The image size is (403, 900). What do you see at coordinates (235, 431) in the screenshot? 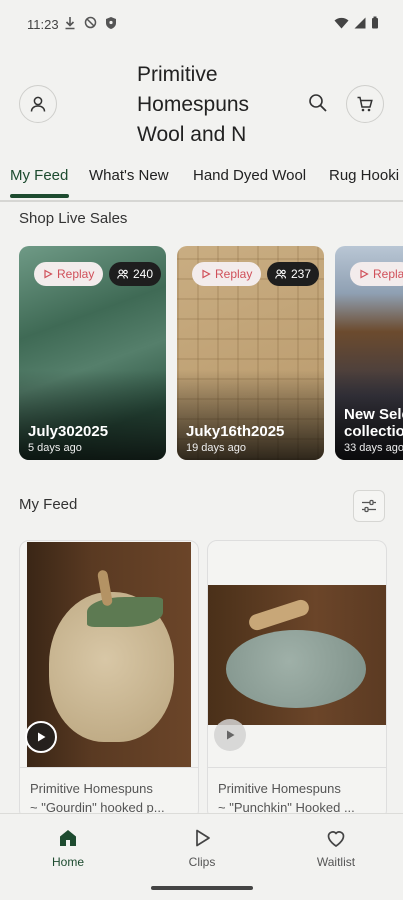
I see `live-sale-name: Juky16th2025` at bounding box center [235, 431].